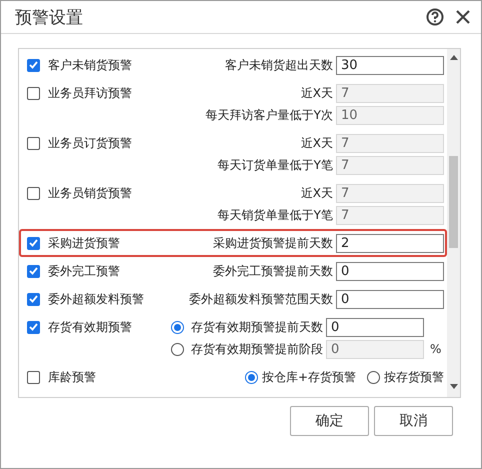 The image size is (482, 469). What do you see at coordinates (273, 243) in the screenshot?
I see `field-label: 采购进货预警提前天数` at bounding box center [273, 243].